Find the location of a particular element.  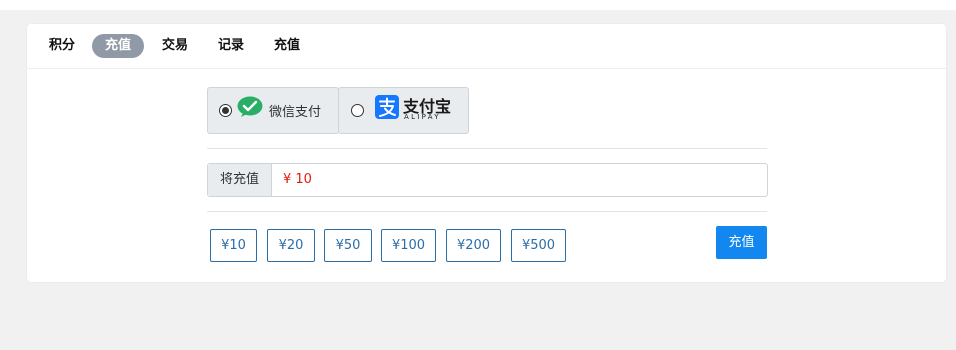

wechat-icon is located at coordinates (250, 106).